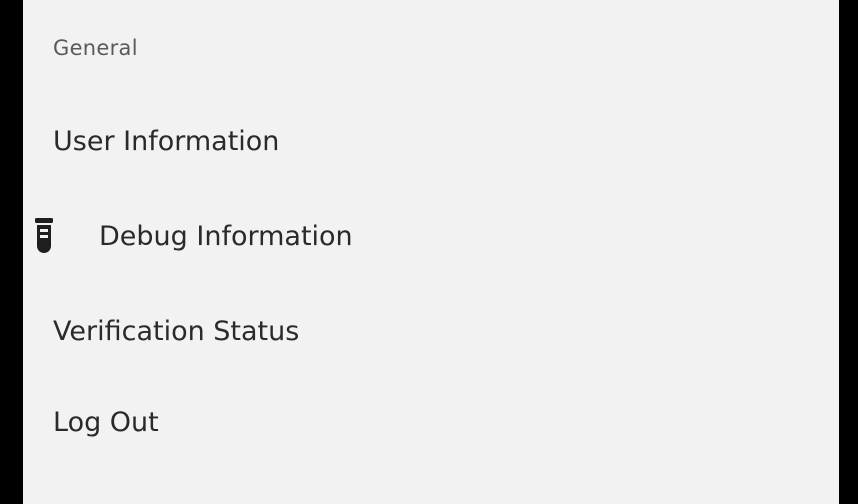 This screenshot has width=858, height=504. What do you see at coordinates (226, 236) in the screenshot?
I see `menu-item-label: Debug Information` at bounding box center [226, 236].